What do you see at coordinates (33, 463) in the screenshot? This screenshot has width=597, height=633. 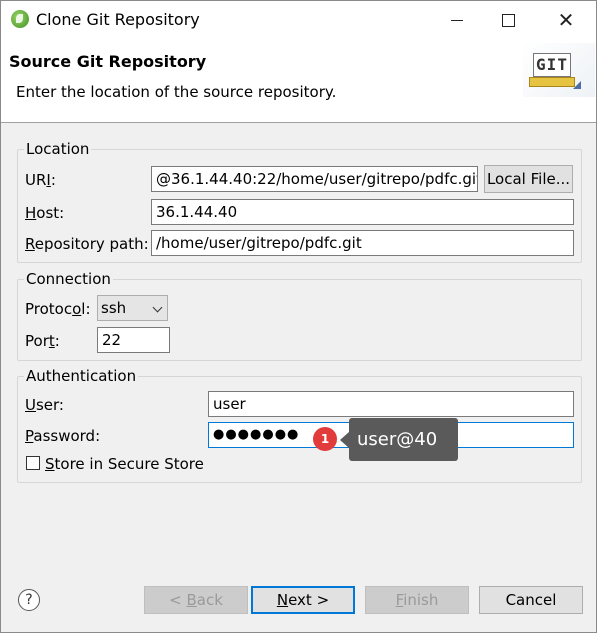 I see `secure-store-checkbox` at bounding box center [33, 463].